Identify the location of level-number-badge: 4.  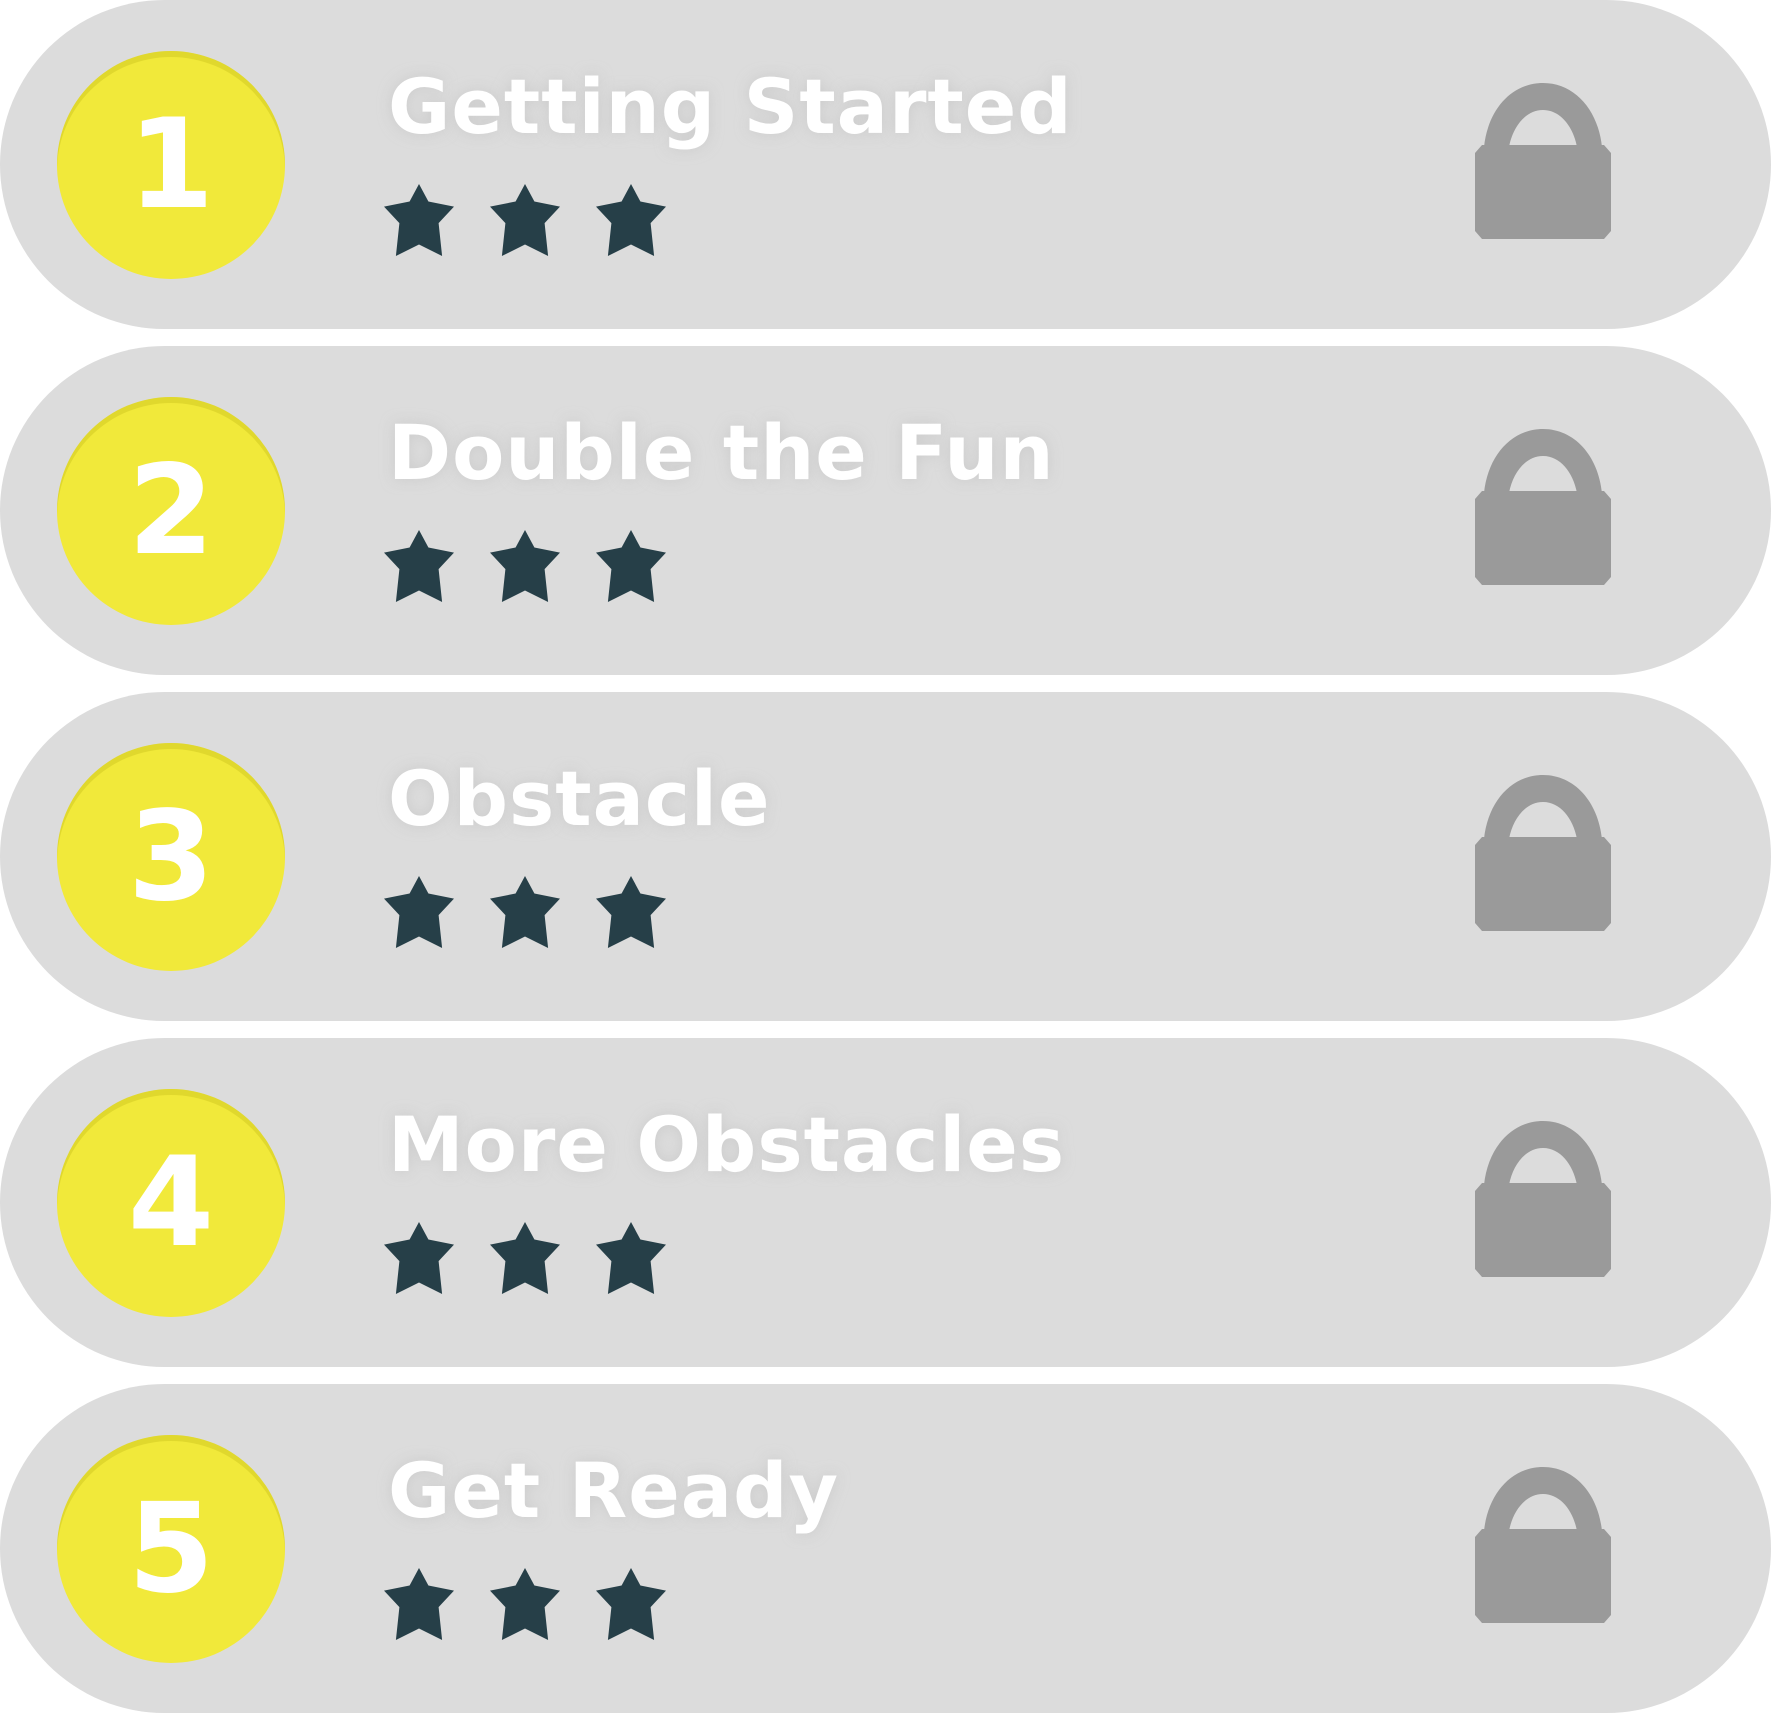
(171, 1203).